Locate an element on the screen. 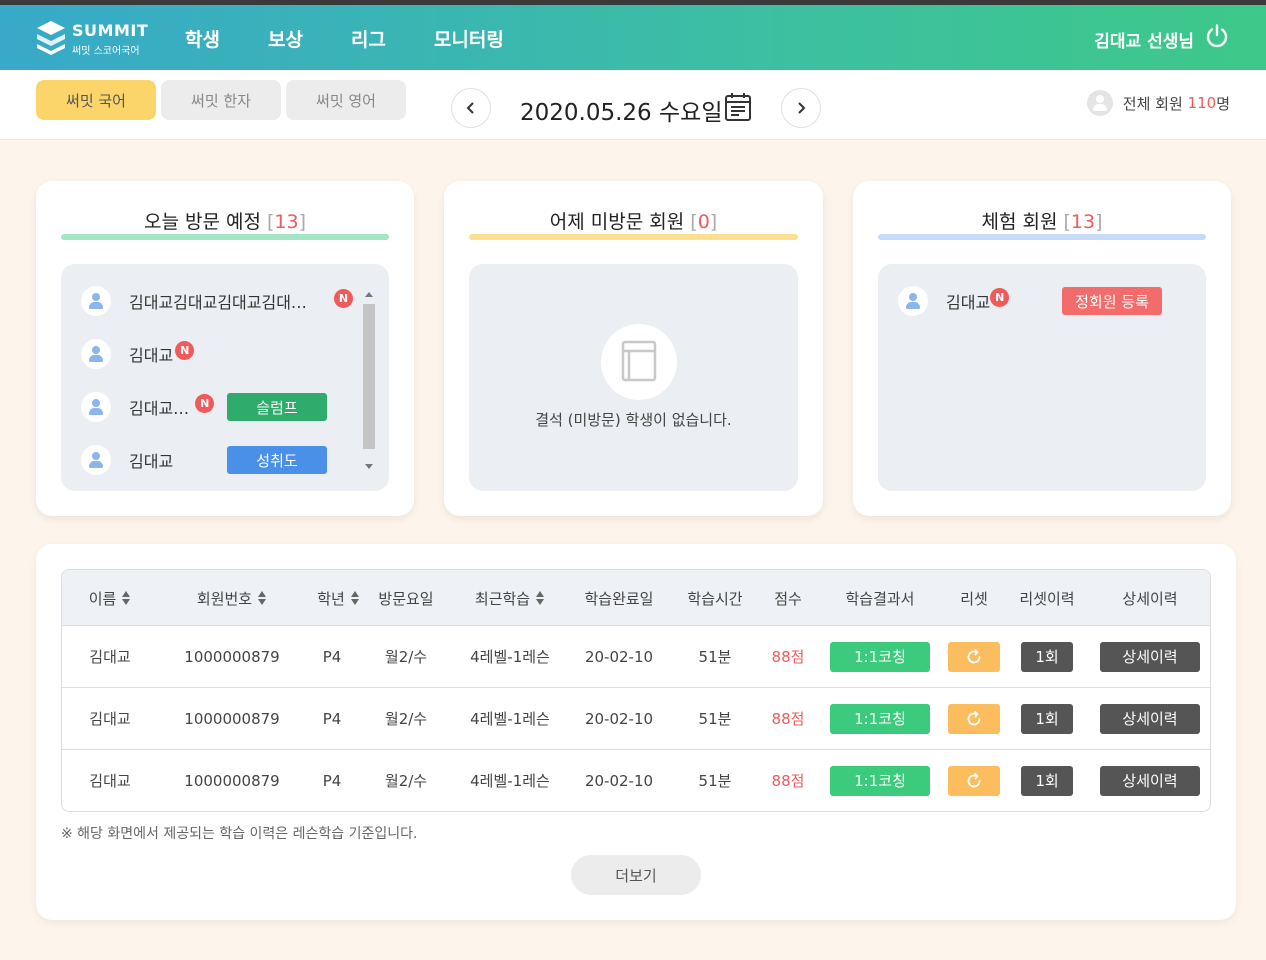  col-recent: 최근학습 is located at coordinates (510, 598).